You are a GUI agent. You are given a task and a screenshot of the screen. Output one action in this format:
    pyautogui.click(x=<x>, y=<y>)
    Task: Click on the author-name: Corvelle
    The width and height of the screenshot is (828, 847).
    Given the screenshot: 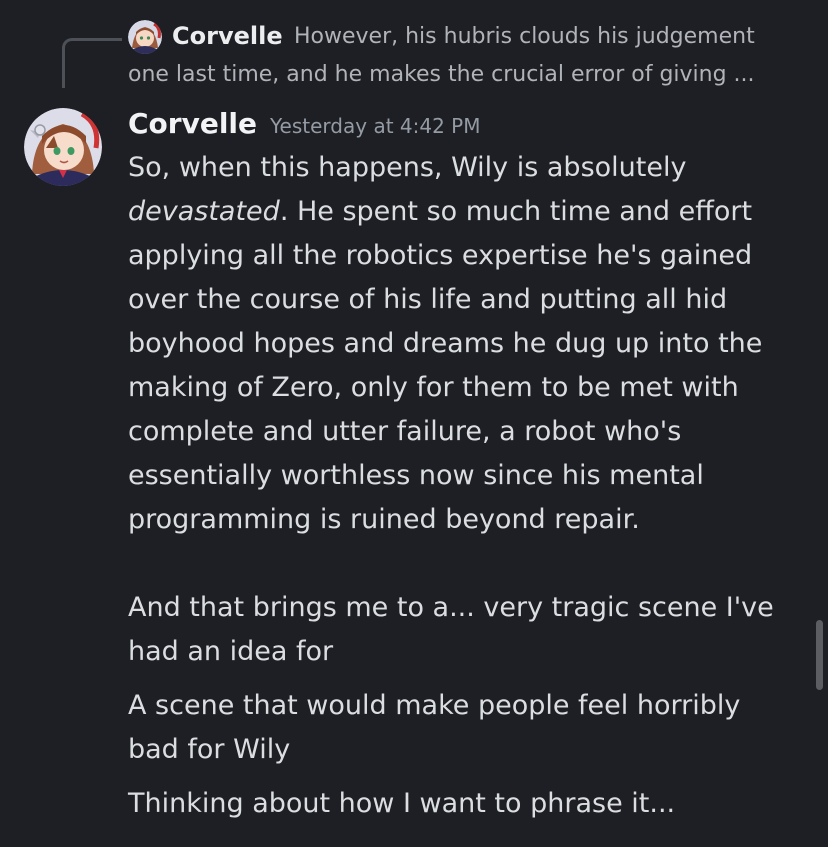 What is the action you would take?
    pyautogui.click(x=192, y=124)
    